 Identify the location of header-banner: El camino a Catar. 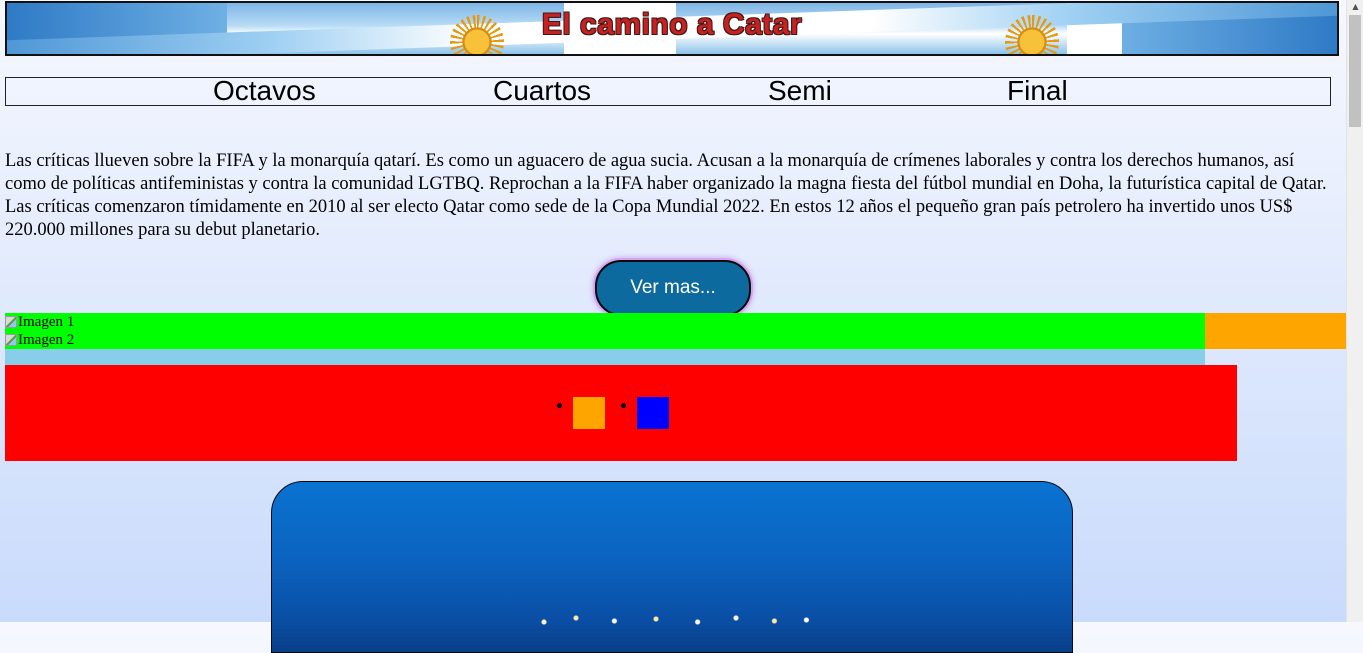
(672, 28).